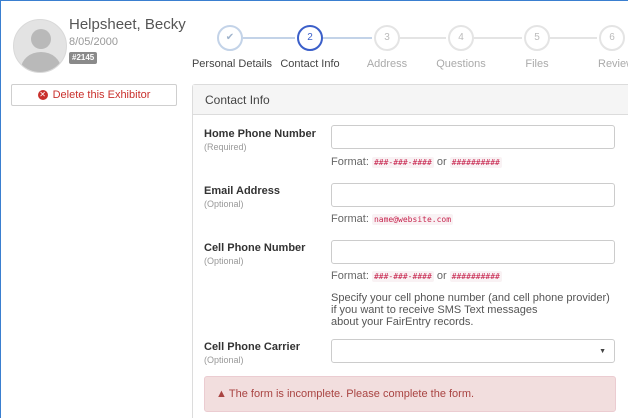 This screenshot has height=418, width=628. I want to click on cell-carrier-label: Cell Phone Carrier, so click(252, 347).